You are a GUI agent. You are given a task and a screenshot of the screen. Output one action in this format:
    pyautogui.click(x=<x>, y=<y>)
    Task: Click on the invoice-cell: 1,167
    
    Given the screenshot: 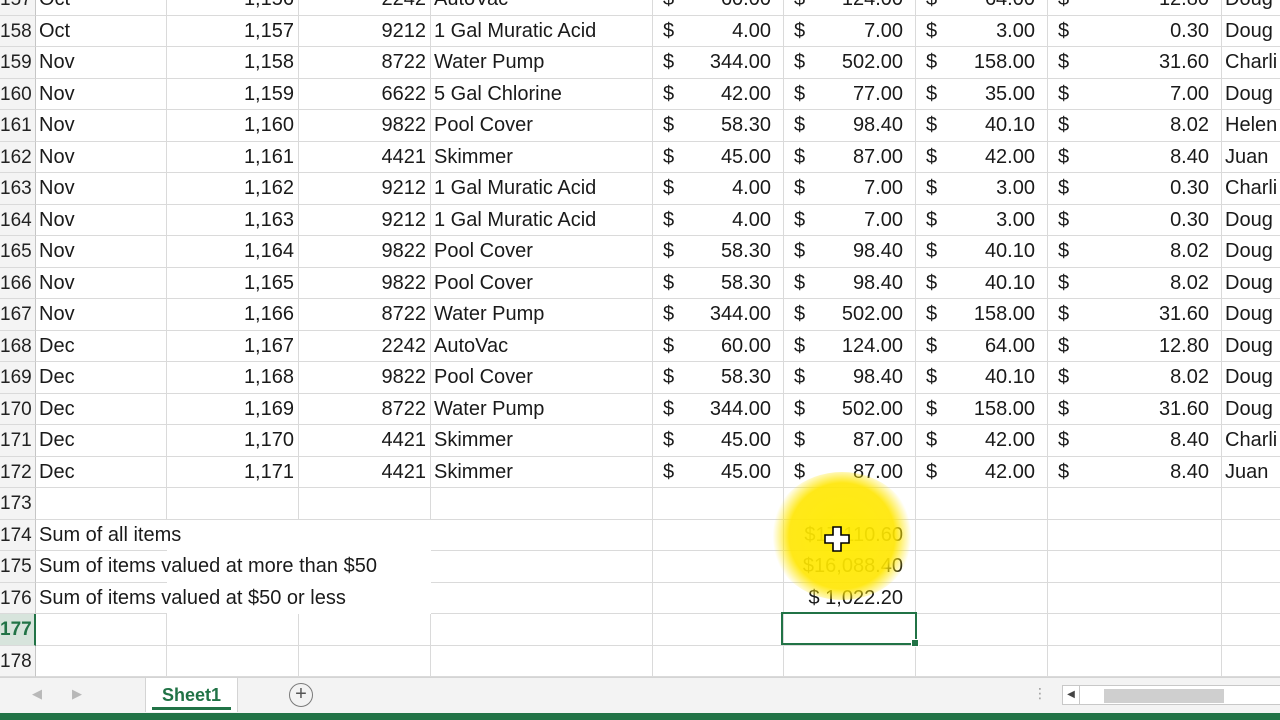 What is the action you would take?
    pyautogui.click(x=233, y=346)
    